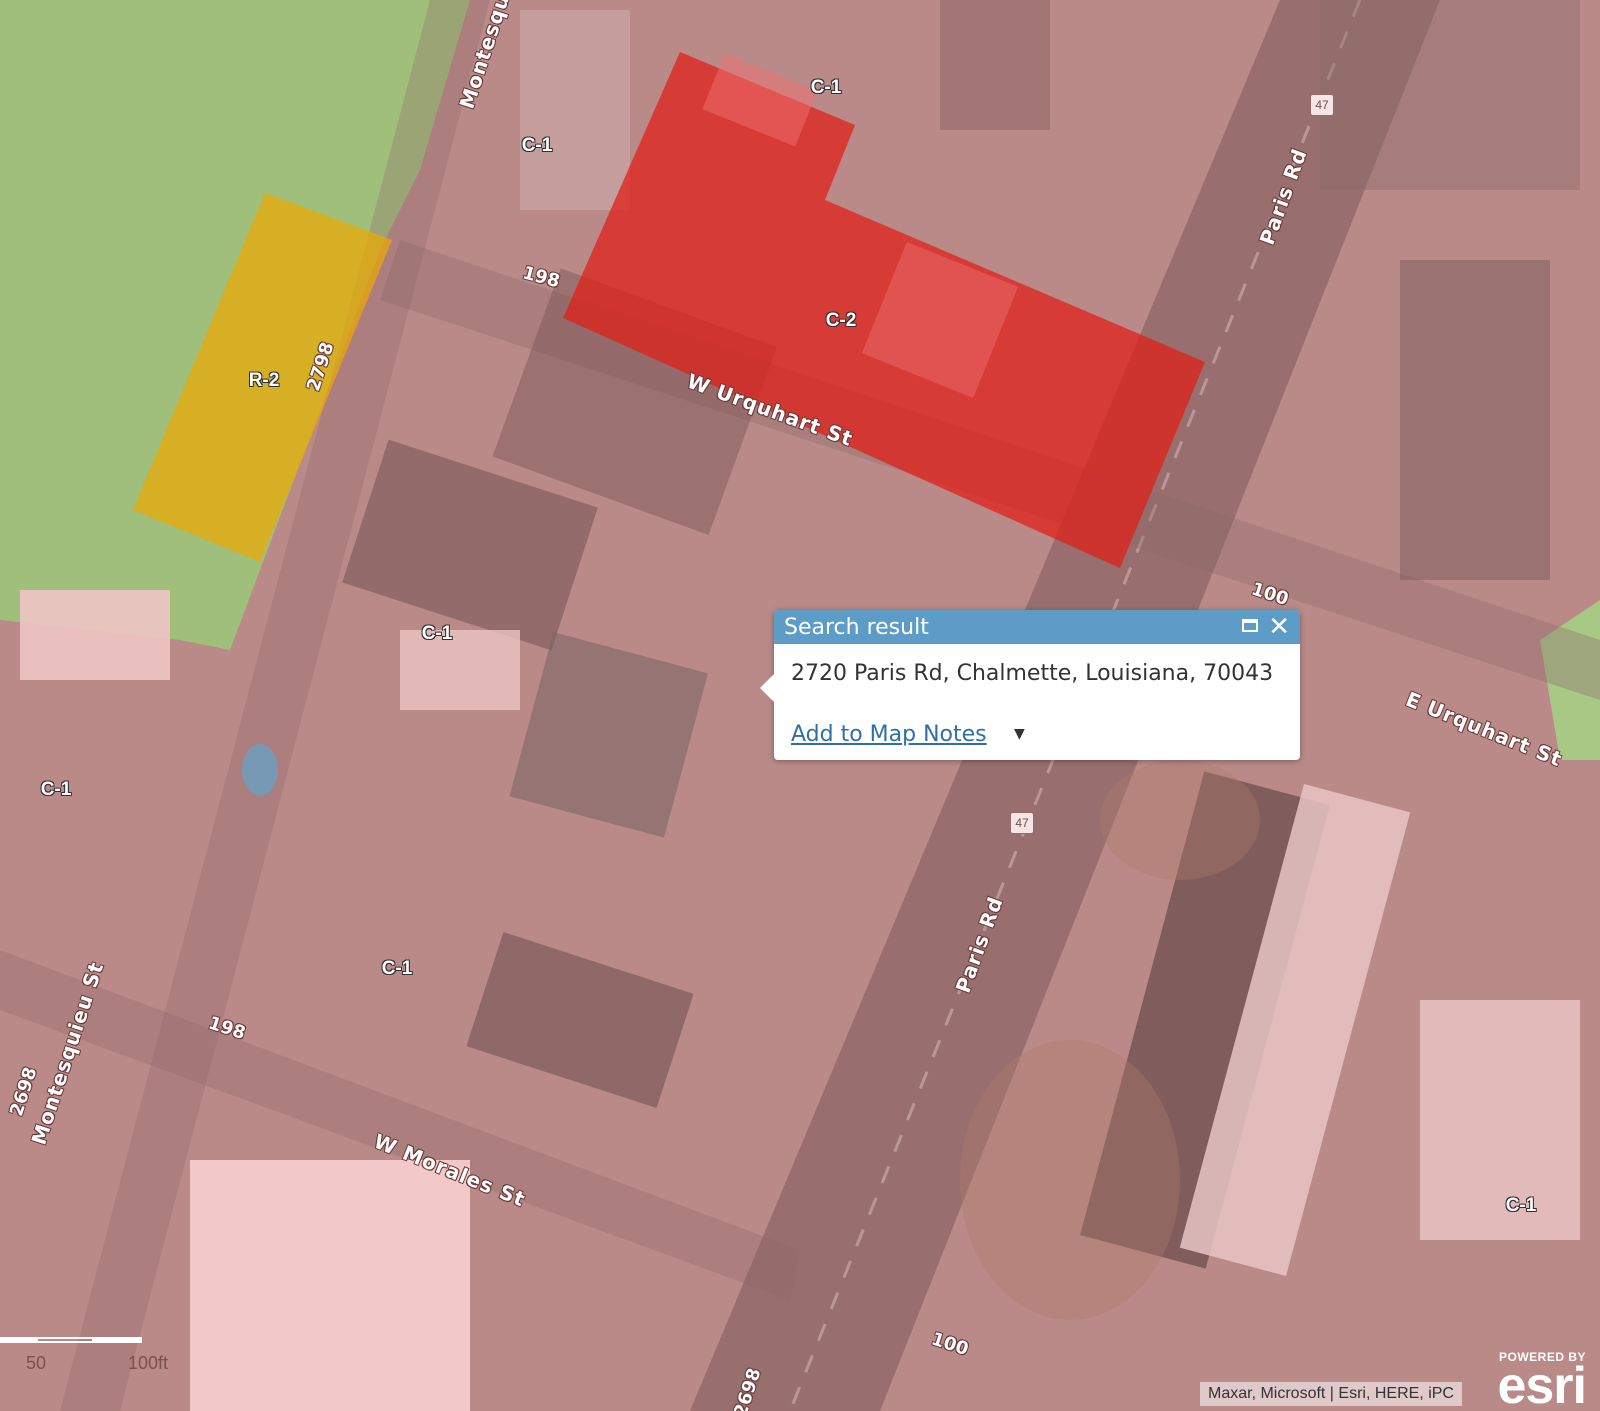 The width and height of the screenshot is (1600, 1411). Describe the element at coordinates (72, 1343) in the screenshot. I see `scale-bar` at that location.